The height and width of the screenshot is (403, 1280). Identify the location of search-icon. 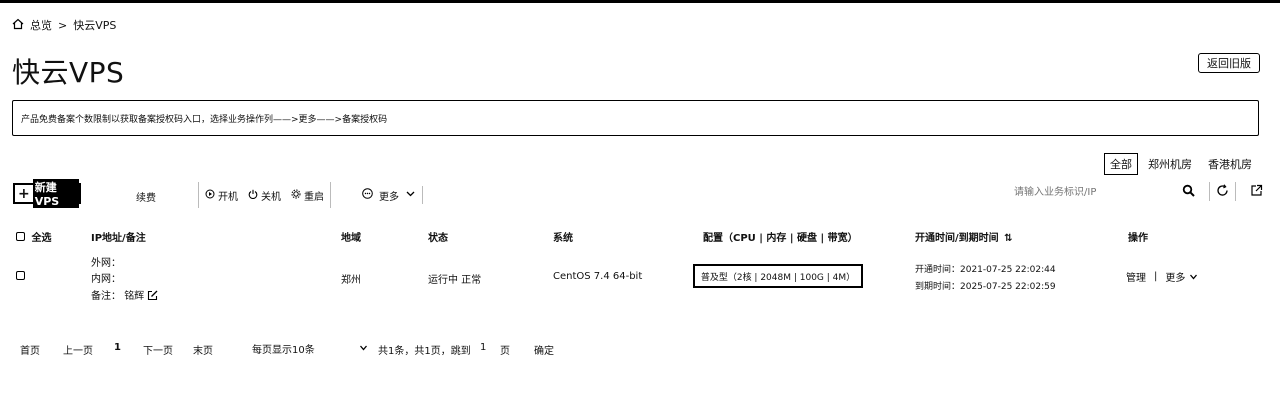
(1188, 191).